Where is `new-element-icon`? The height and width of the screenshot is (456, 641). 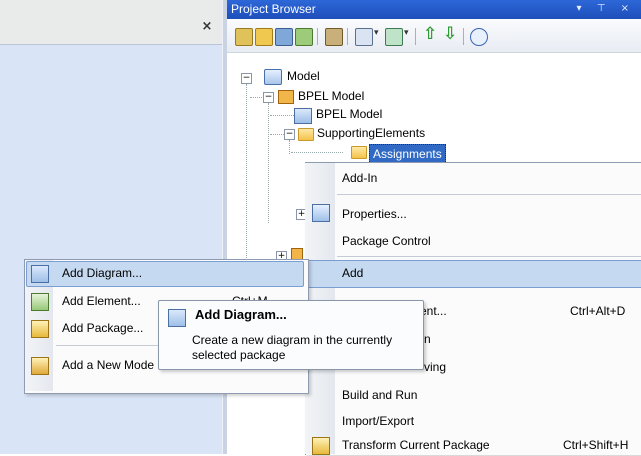 new-element-icon is located at coordinates (304, 37).